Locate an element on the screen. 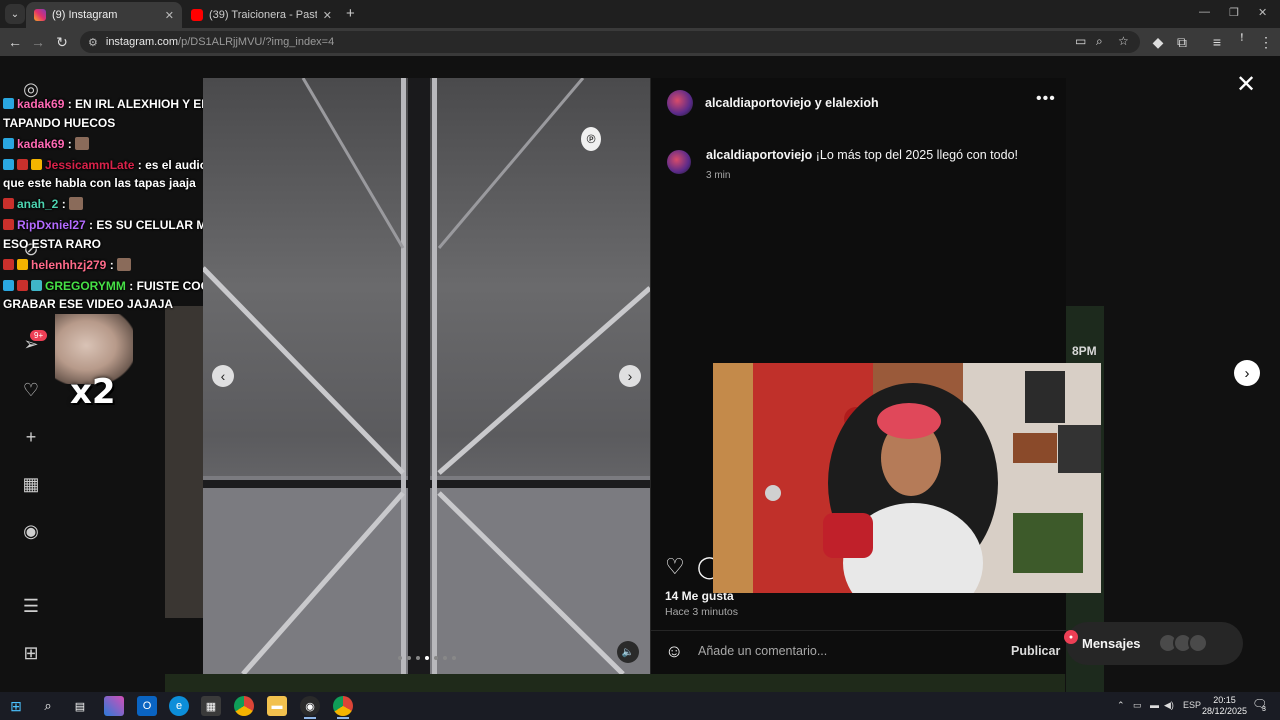  tray-volume-icon: ◀) is located at coordinates (1169, 705).